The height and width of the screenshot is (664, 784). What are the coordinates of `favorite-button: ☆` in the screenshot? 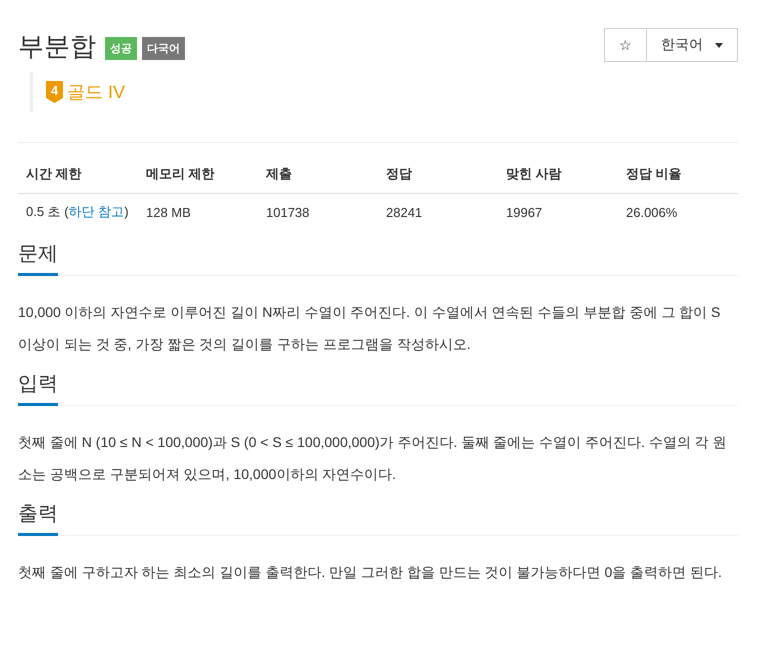 It's located at (625, 45).